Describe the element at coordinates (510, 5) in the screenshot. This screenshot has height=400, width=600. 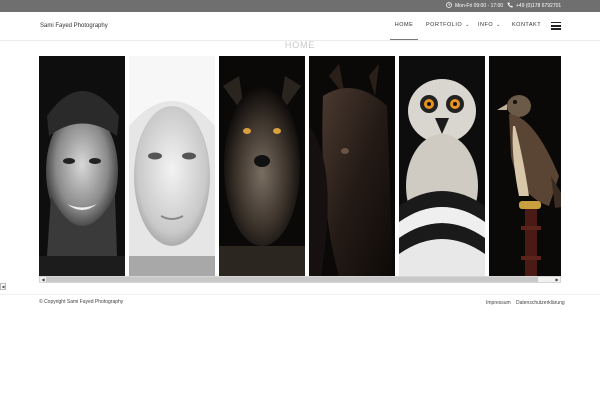
I see `phone-icon` at that location.